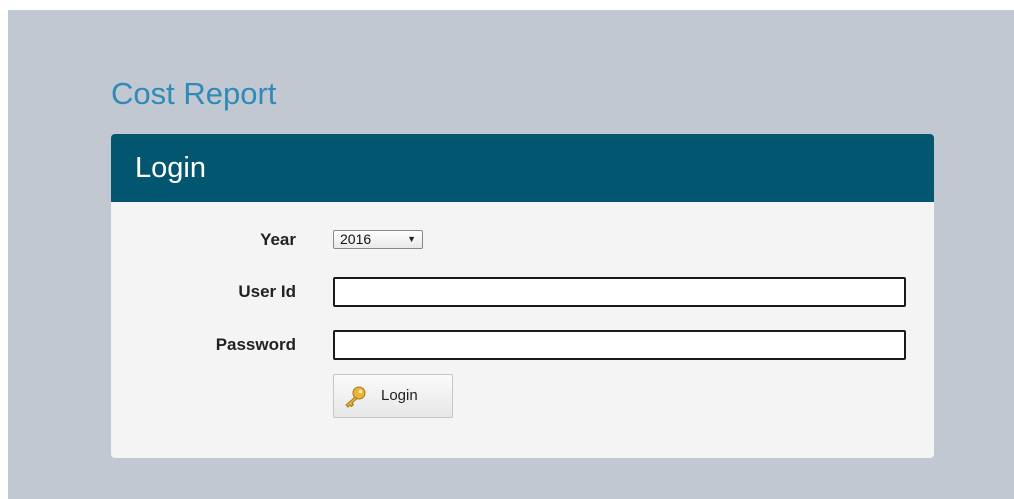 The width and height of the screenshot is (1014, 499). Describe the element at coordinates (356, 397) in the screenshot. I see `key-icon` at that location.